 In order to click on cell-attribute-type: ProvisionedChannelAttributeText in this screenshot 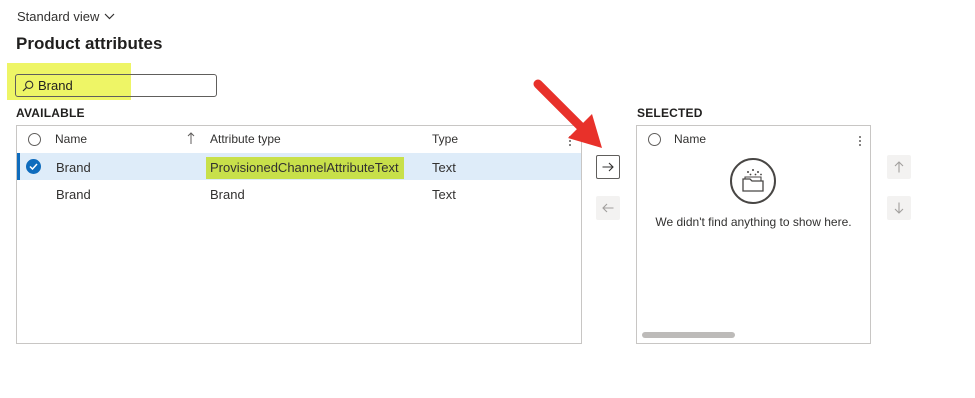, I will do `click(305, 168)`.